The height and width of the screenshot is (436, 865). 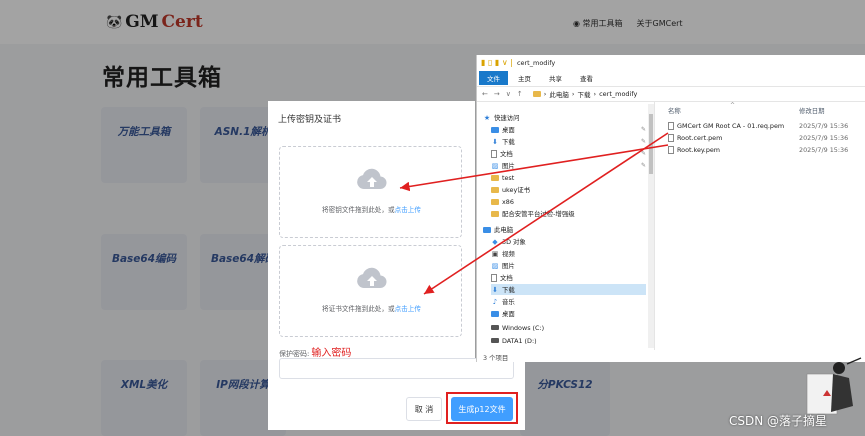 I want to click on nav-label: 音乐, so click(x=508, y=302).